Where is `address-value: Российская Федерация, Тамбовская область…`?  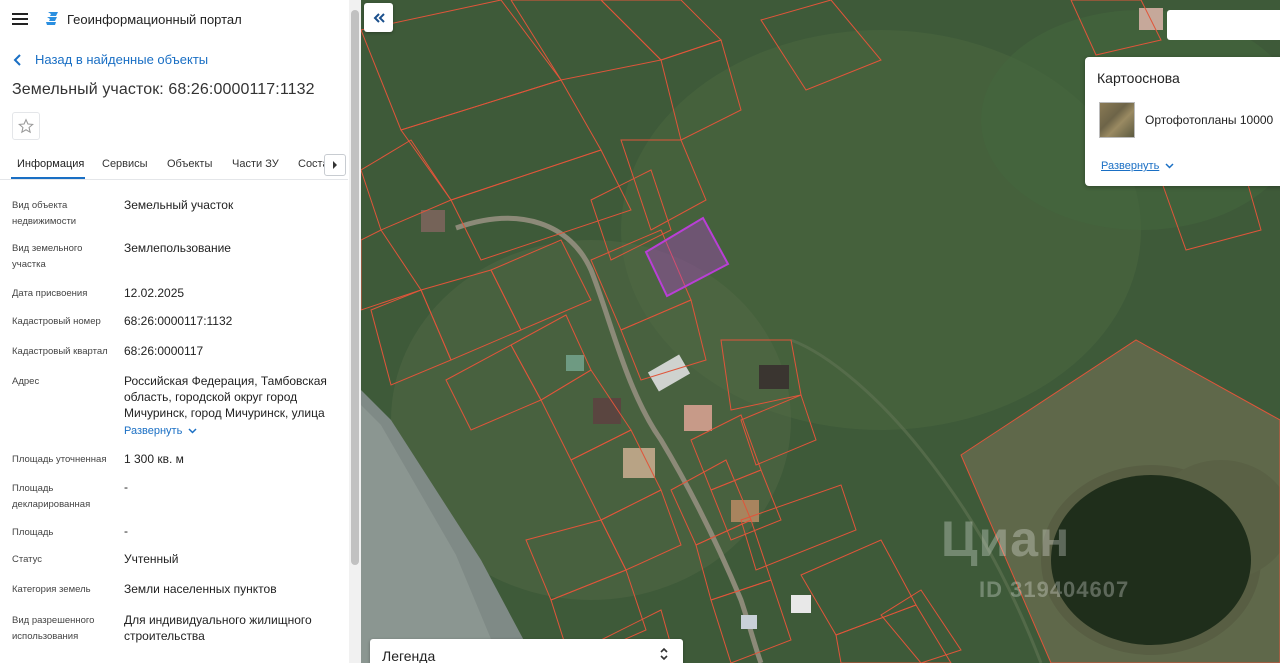 address-value: Российская Федерация, Тамбовская область… is located at coordinates (225, 397).